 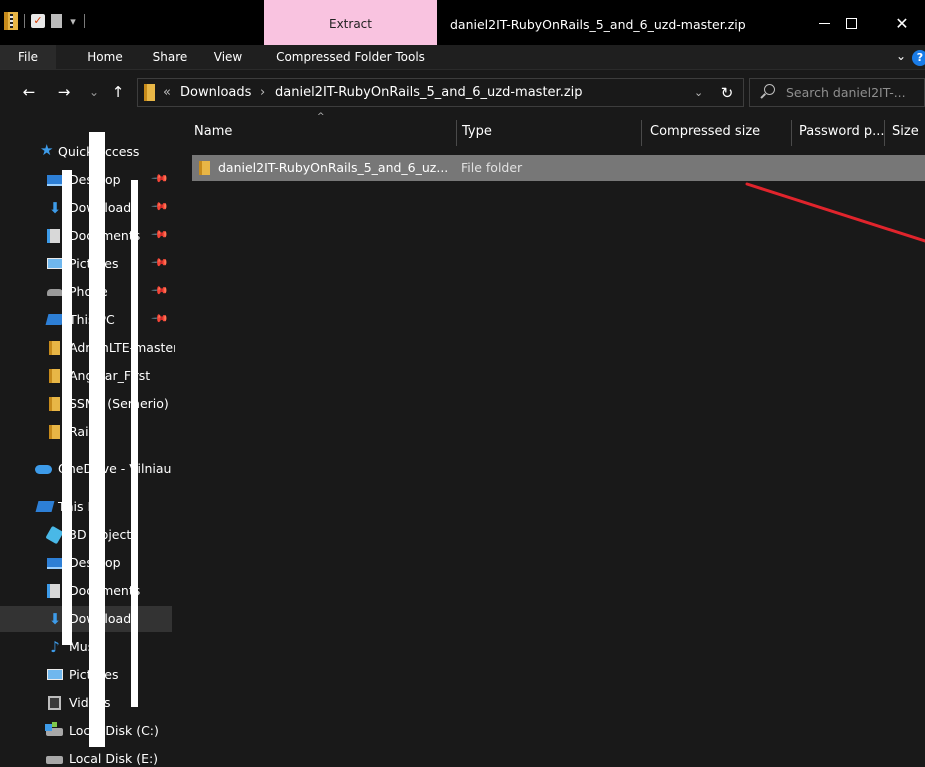 I want to click on nav-item-rails: Rails, so click(x=86, y=432).